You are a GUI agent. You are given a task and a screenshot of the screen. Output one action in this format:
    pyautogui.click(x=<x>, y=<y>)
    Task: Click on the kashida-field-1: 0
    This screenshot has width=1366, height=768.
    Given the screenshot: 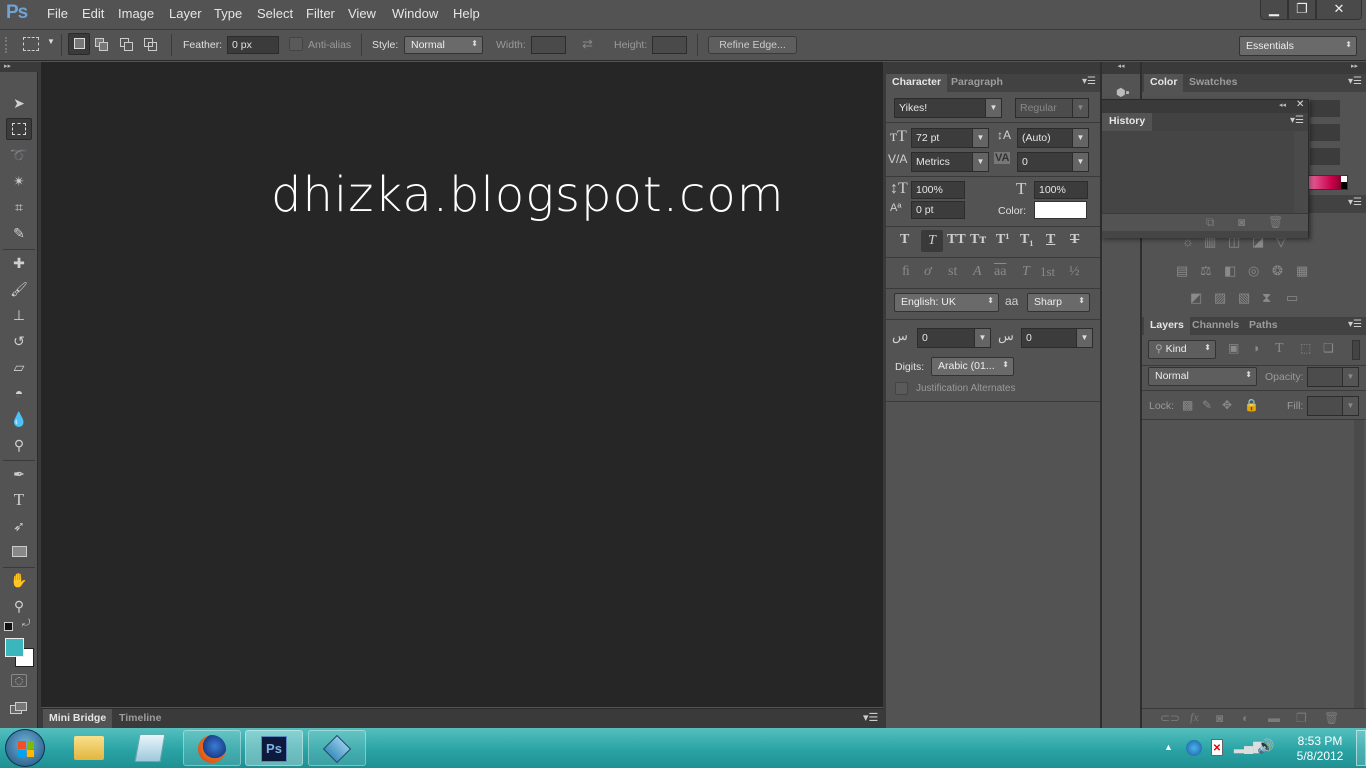 What is the action you would take?
    pyautogui.click(x=946, y=338)
    